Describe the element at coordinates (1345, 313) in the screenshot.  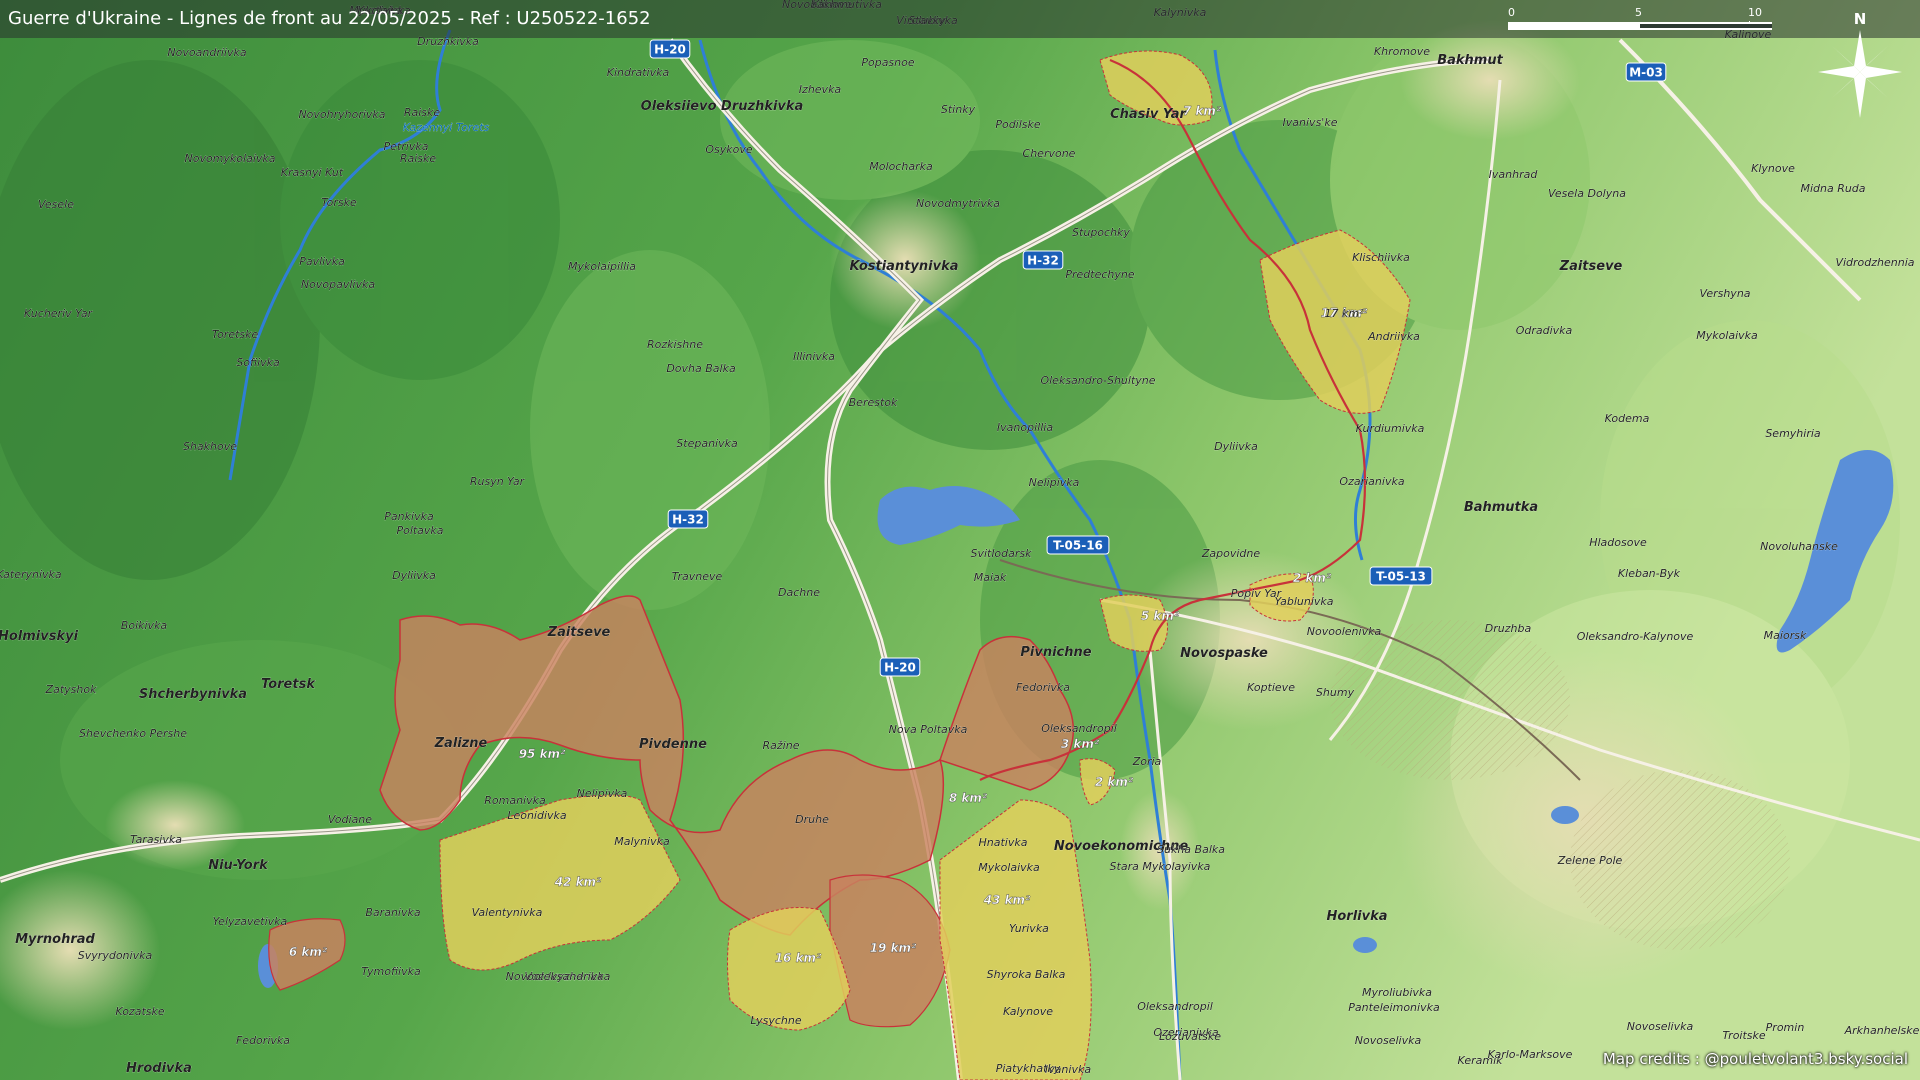
I see `place-label: 17 km²` at that location.